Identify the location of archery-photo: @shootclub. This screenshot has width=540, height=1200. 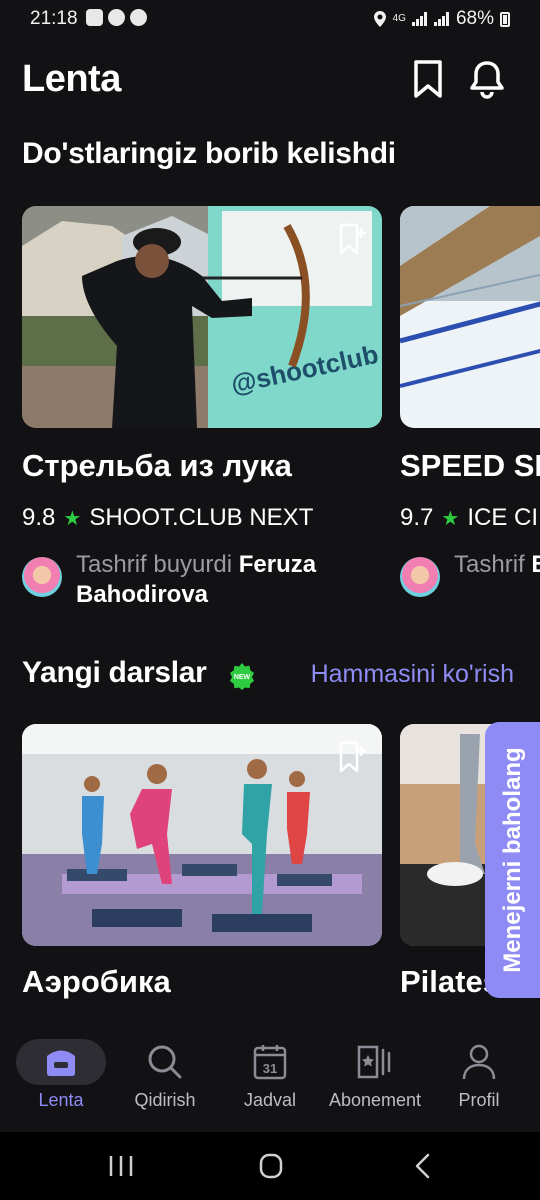
(202, 317).